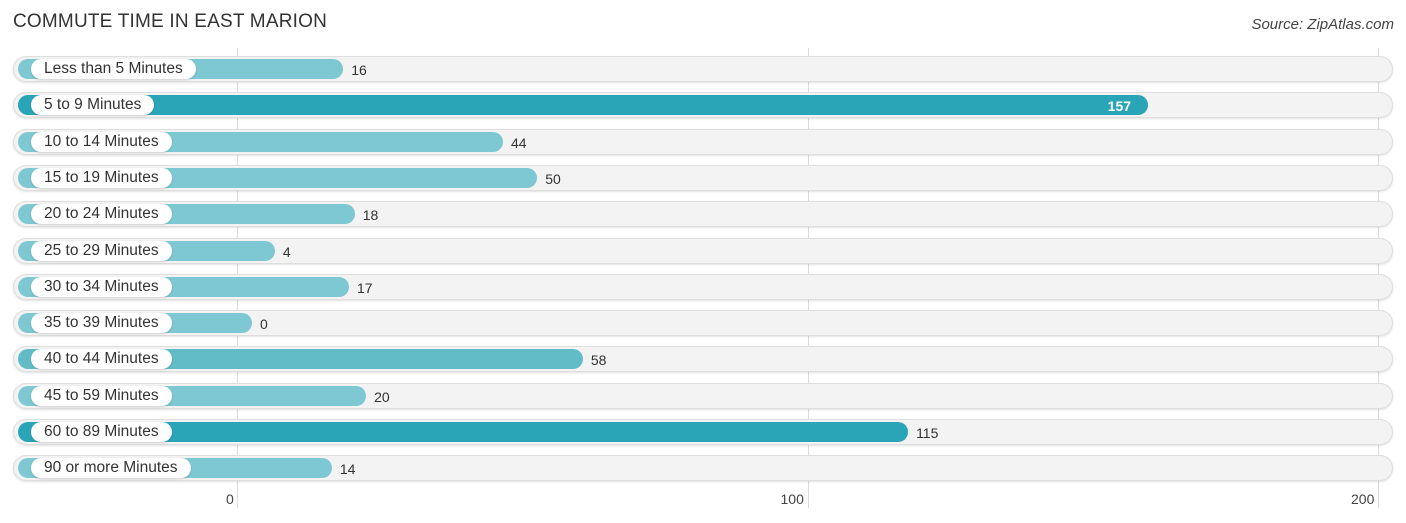 The height and width of the screenshot is (523, 1406). What do you see at coordinates (101, 177) in the screenshot?
I see `category-label: 15 to 19 Minutes` at bounding box center [101, 177].